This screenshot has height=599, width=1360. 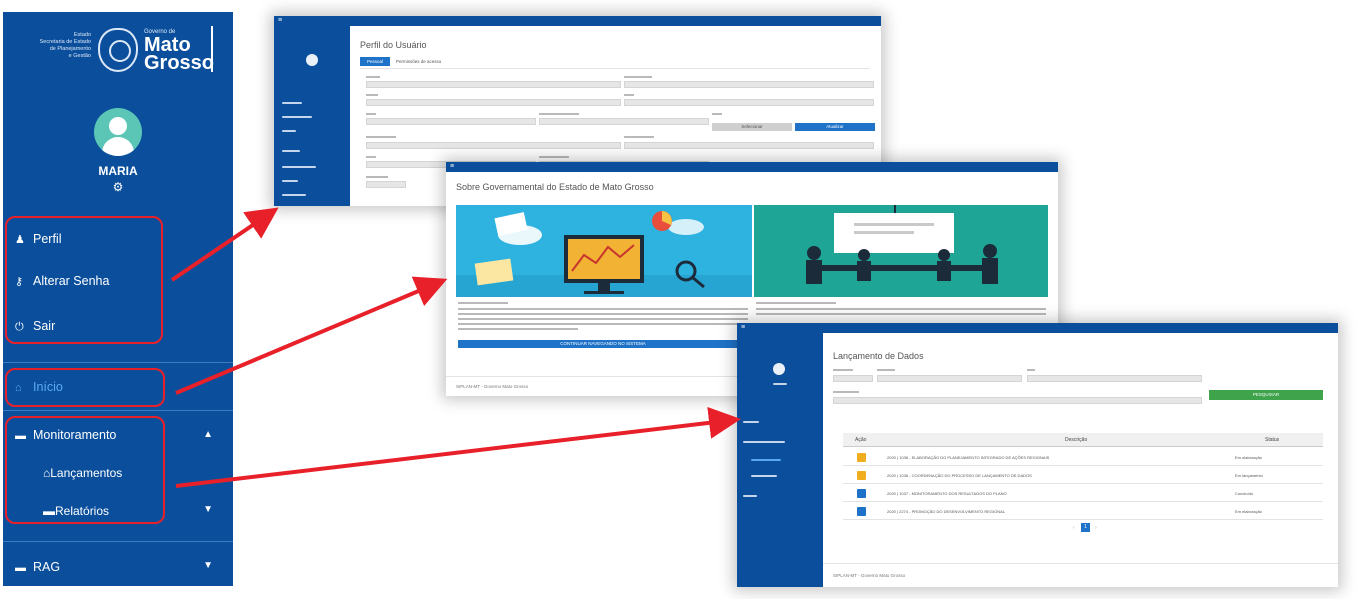 What do you see at coordinates (1248, 511) in the screenshot?
I see `row-status: Em elaboração` at bounding box center [1248, 511].